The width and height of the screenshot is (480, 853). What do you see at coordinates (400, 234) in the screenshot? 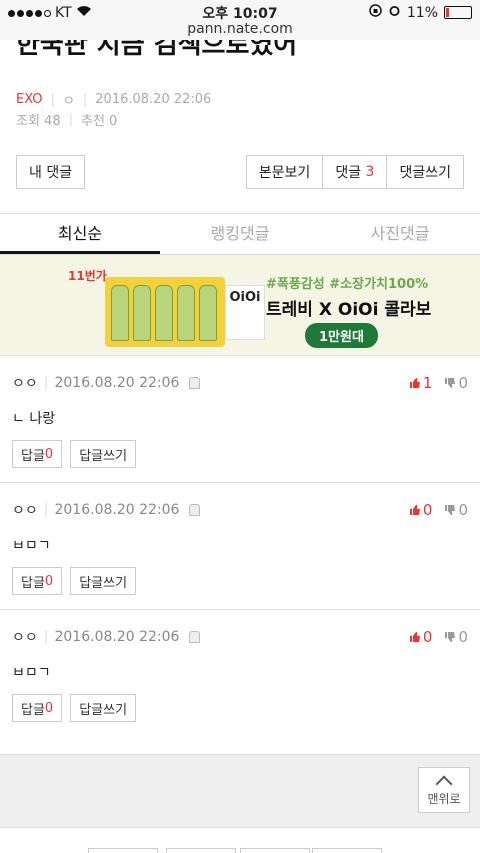
I see `tab-photo: 사진댓글` at bounding box center [400, 234].